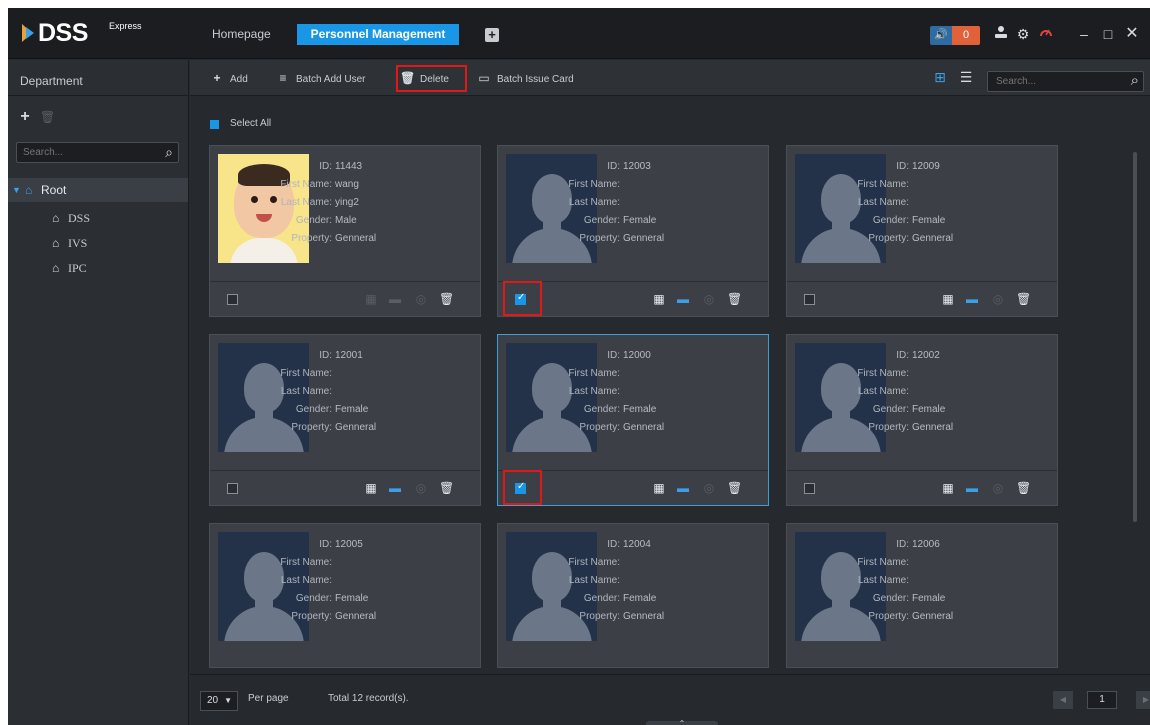 Image resolution: width=1150 pixels, height=725 pixels. I want to click on id-row: ID: 12001, so click(375, 356).